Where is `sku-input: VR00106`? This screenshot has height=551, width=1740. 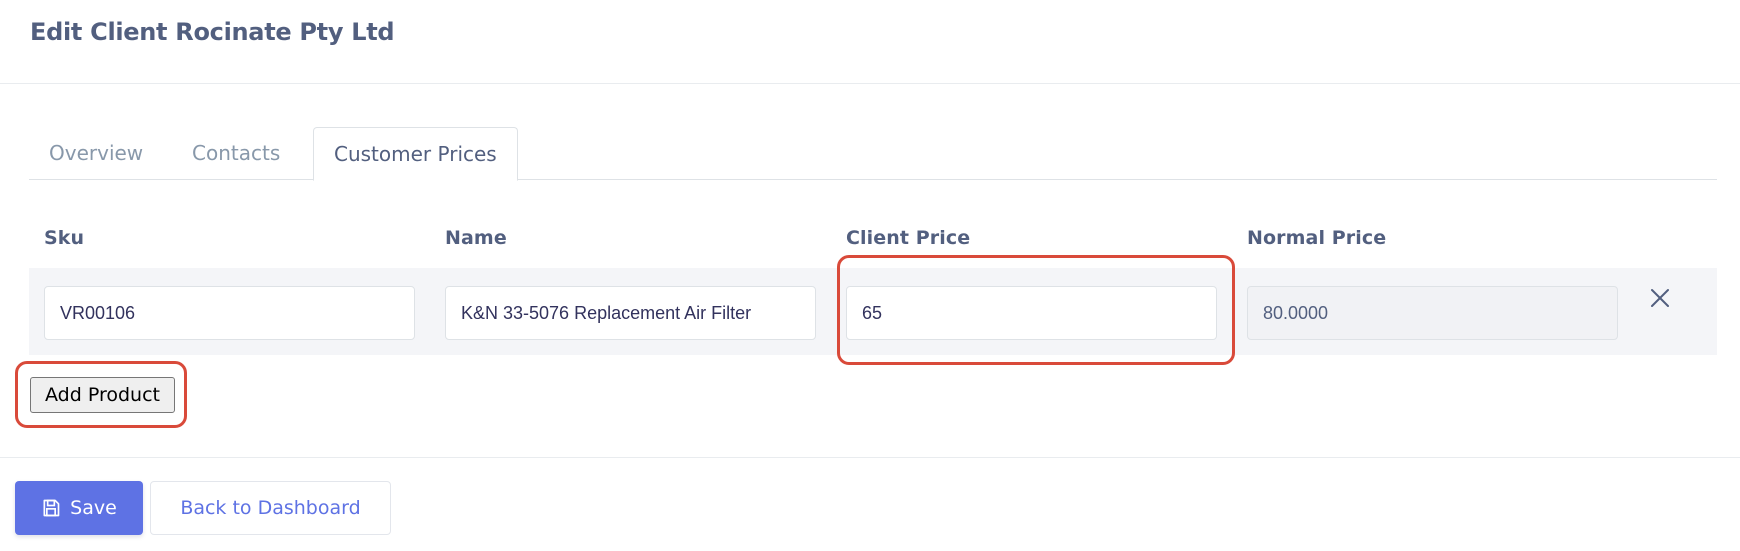 sku-input: VR00106 is located at coordinates (229, 313).